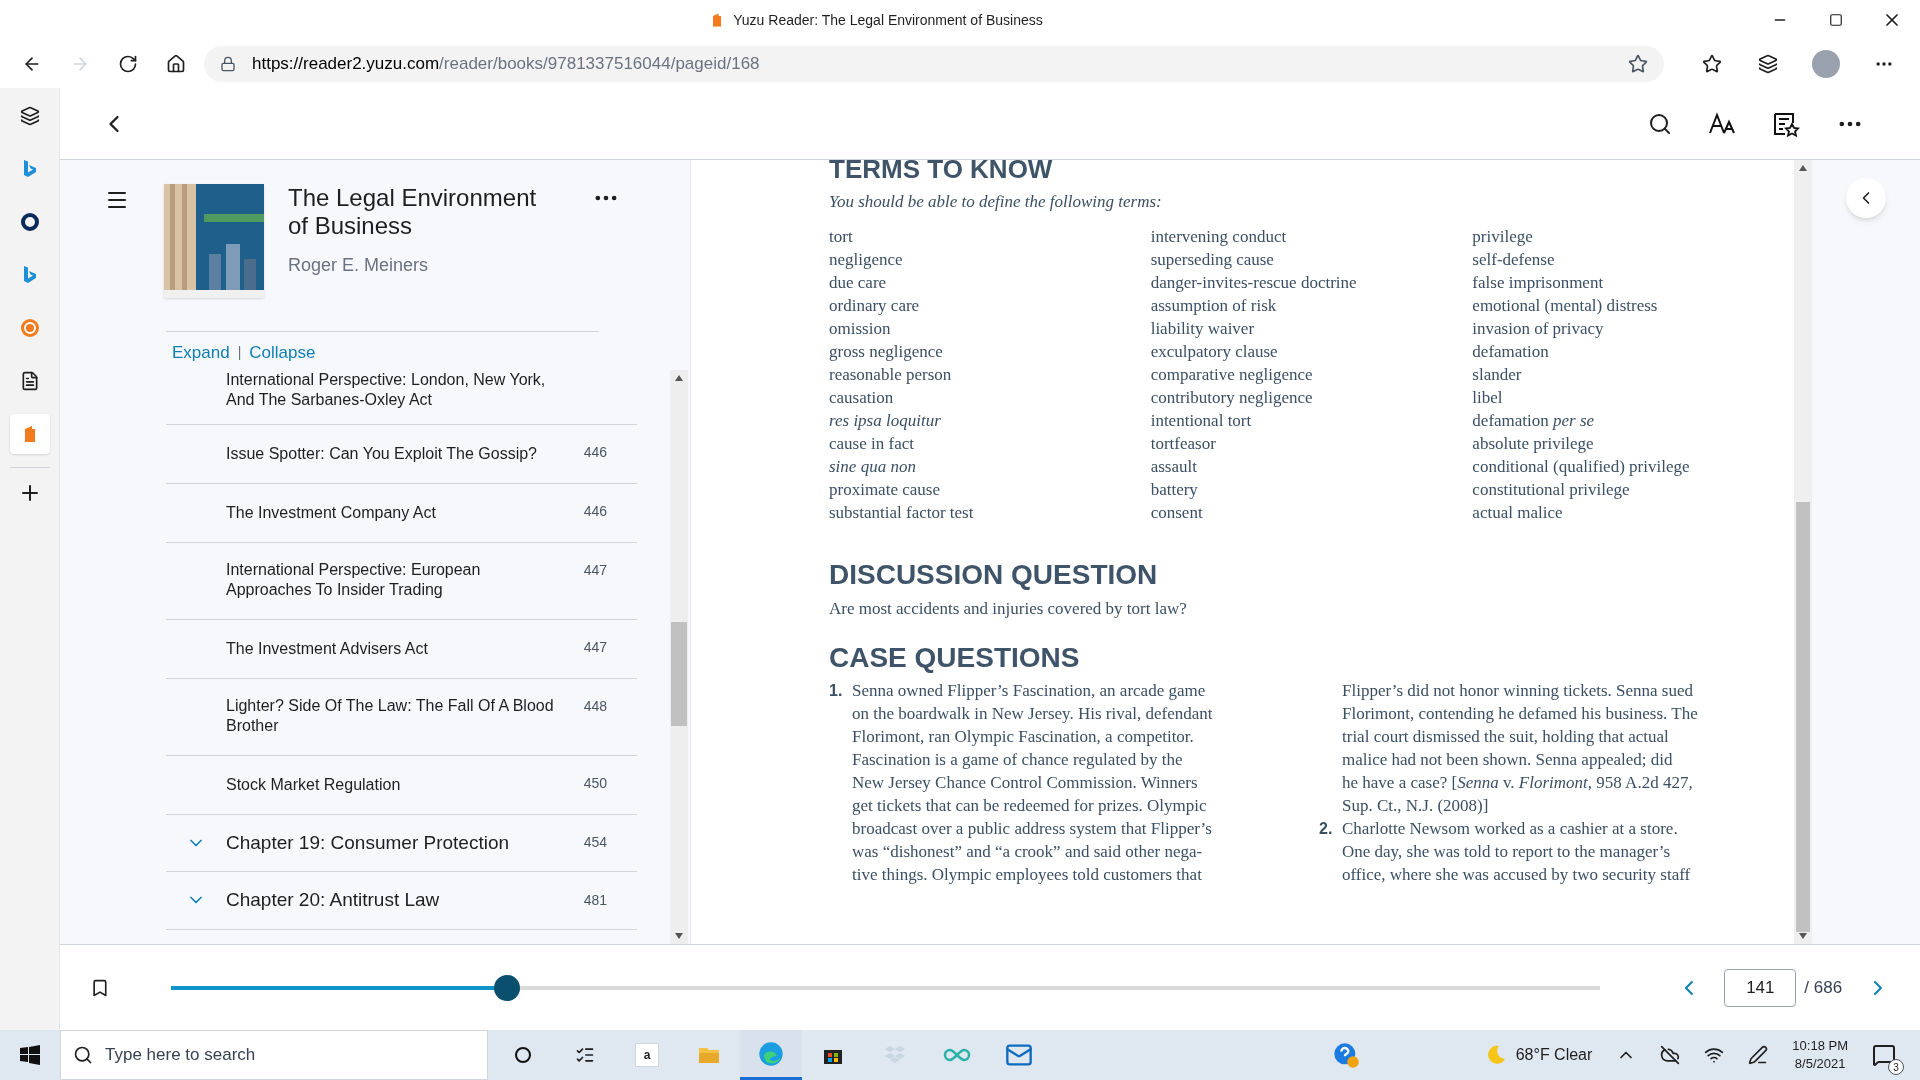 The image size is (1920, 1080). Describe the element at coordinates (1503, 236) in the screenshot. I see `term-text: privilege` at that location.